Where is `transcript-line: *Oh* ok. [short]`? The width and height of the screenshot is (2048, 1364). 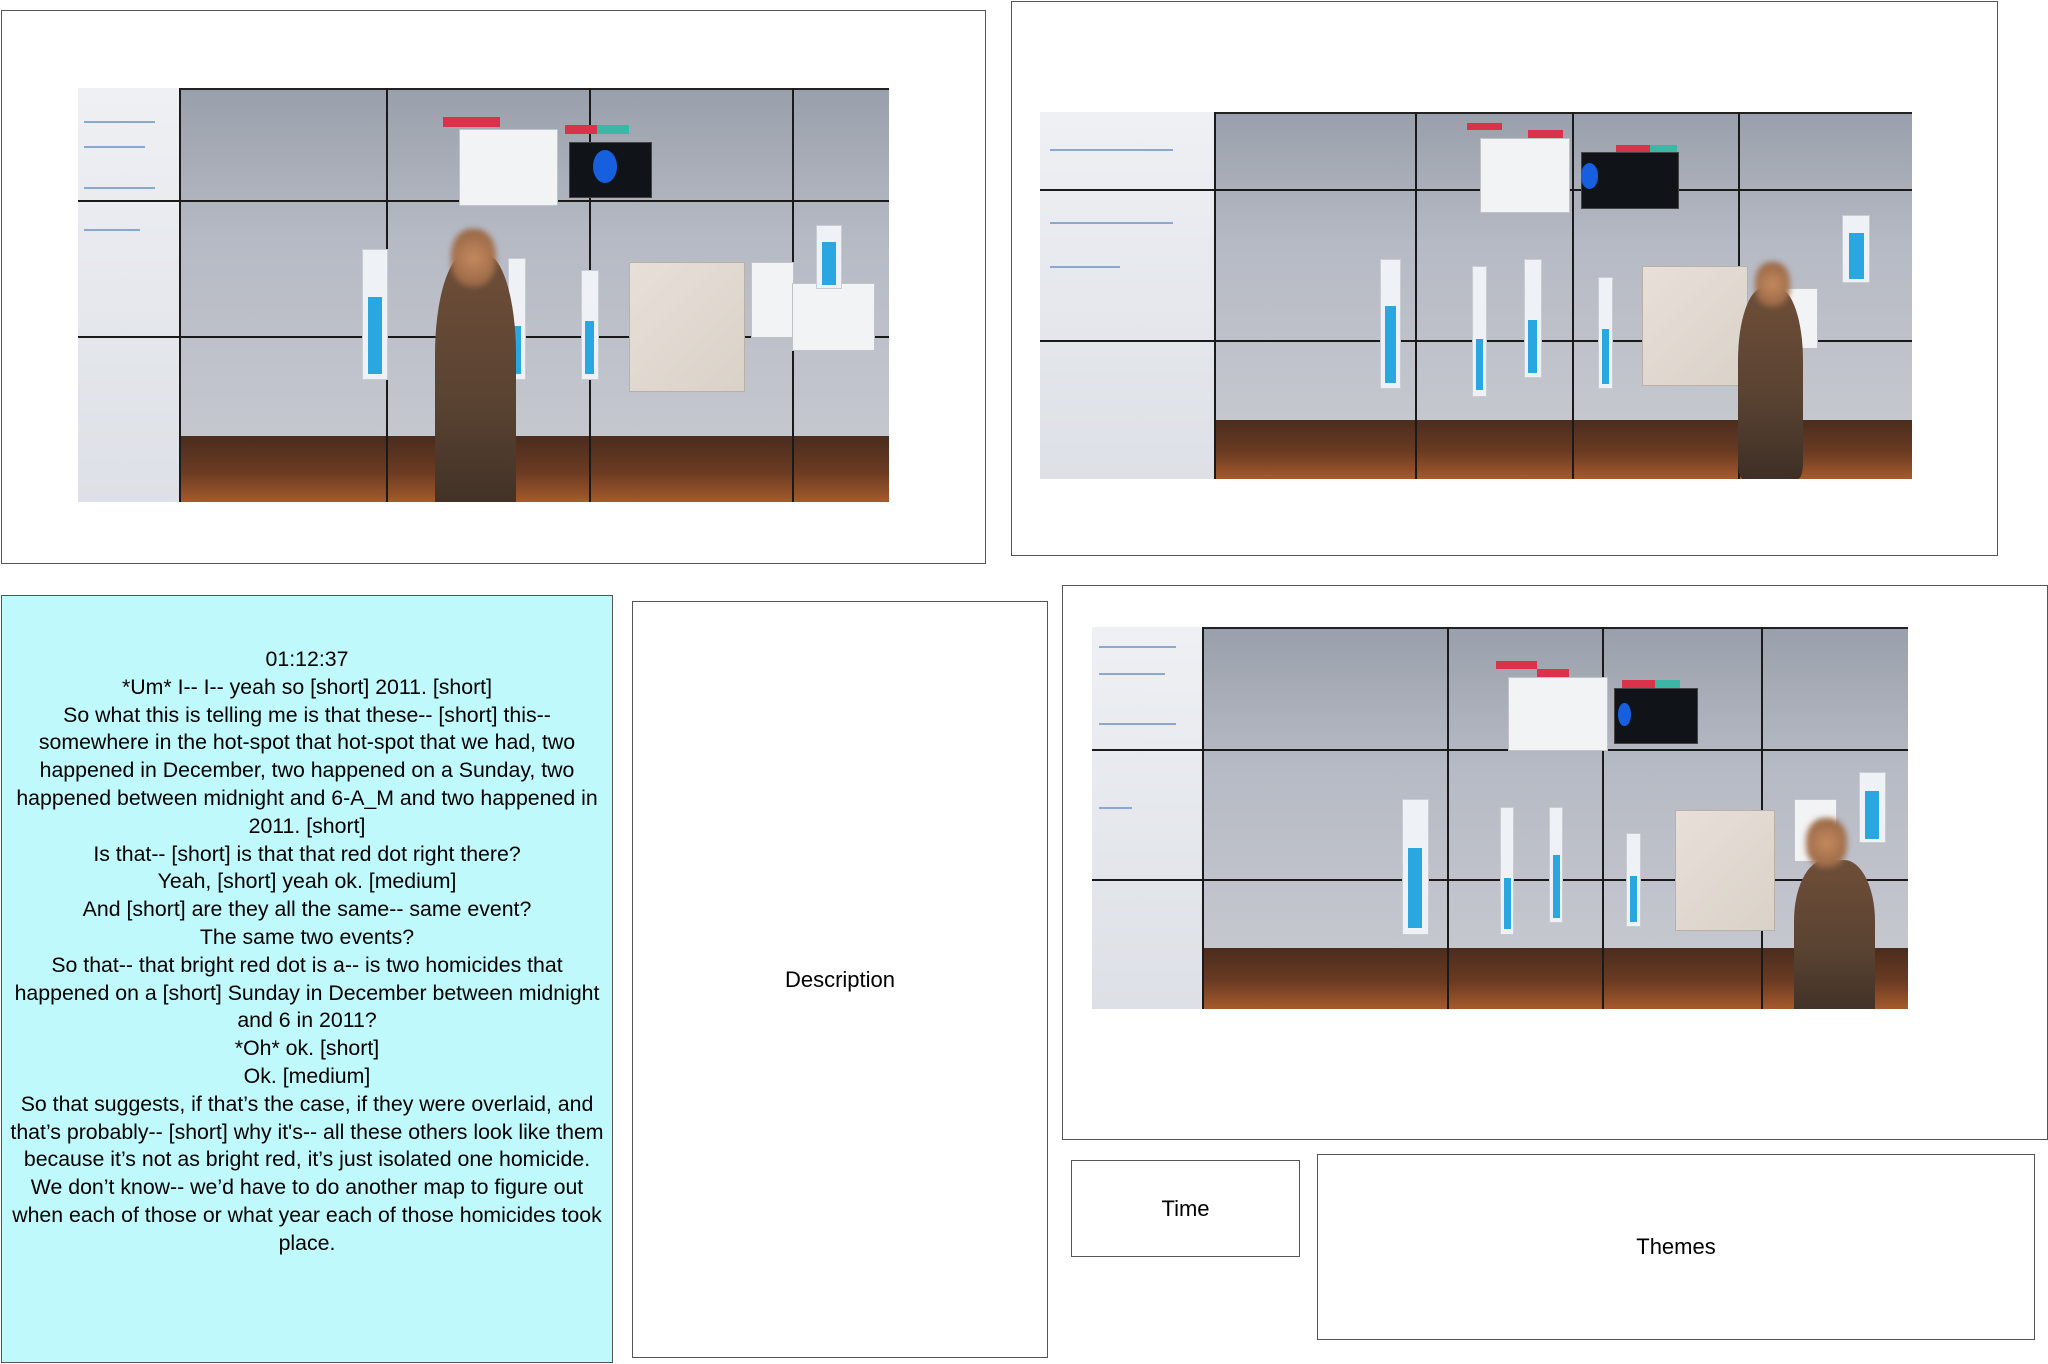
transcript-line: *Oh* ok. [short] is located at coordinates (307, 1048).